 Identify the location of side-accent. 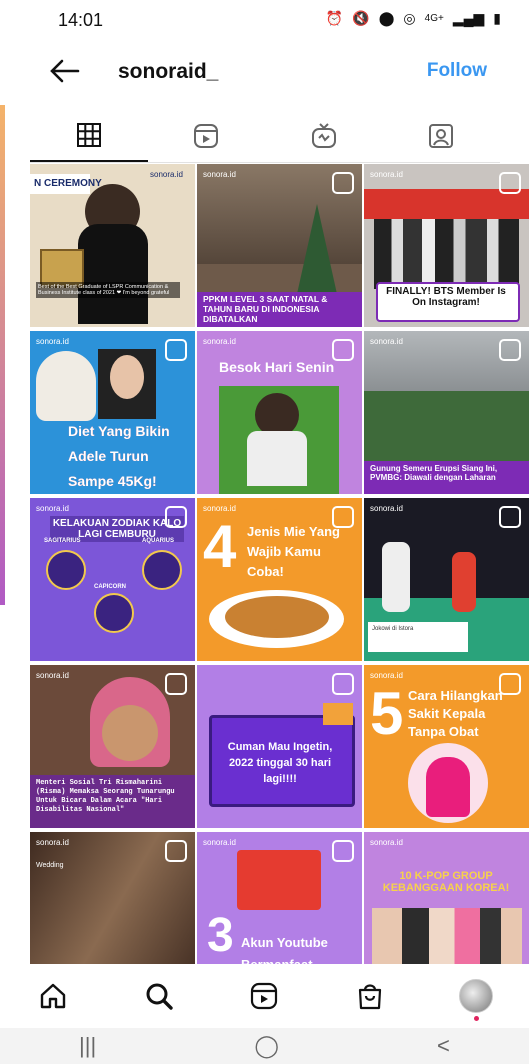
(2, 355).